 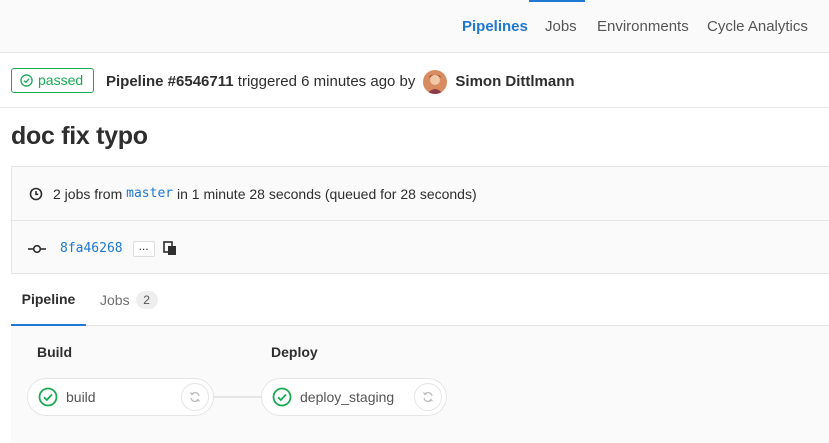 I want to click on stage-title-deploy: Deploy, so click(x=294, y=352).